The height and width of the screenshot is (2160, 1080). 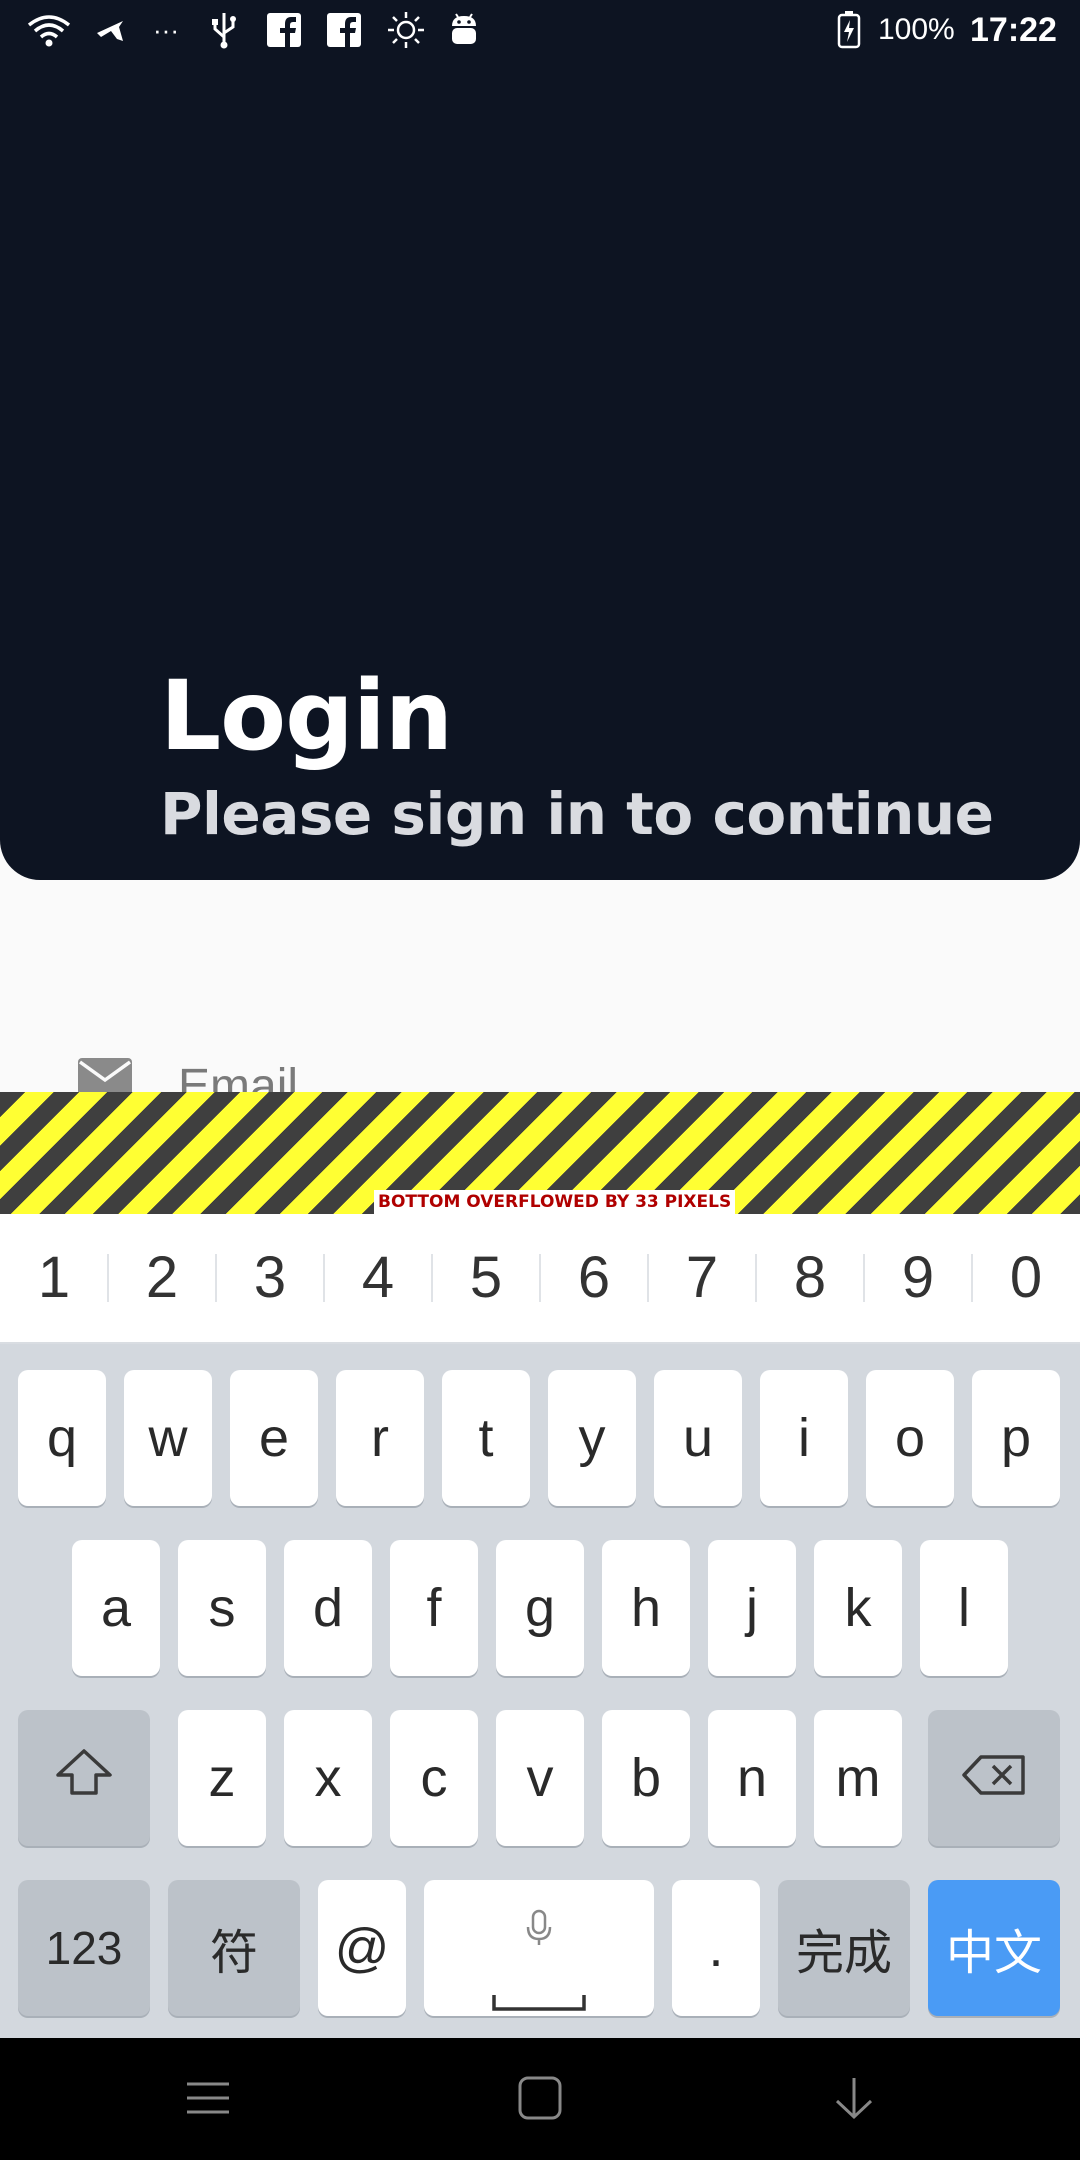 I want to click on menu-icon, so click(x=208, y=2098).